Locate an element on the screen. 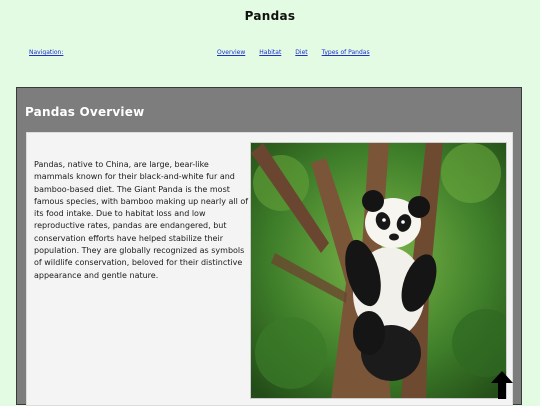 This screenshot has width=540, height=406. nav-label: Navigation: is located at coordinates (46, 52).